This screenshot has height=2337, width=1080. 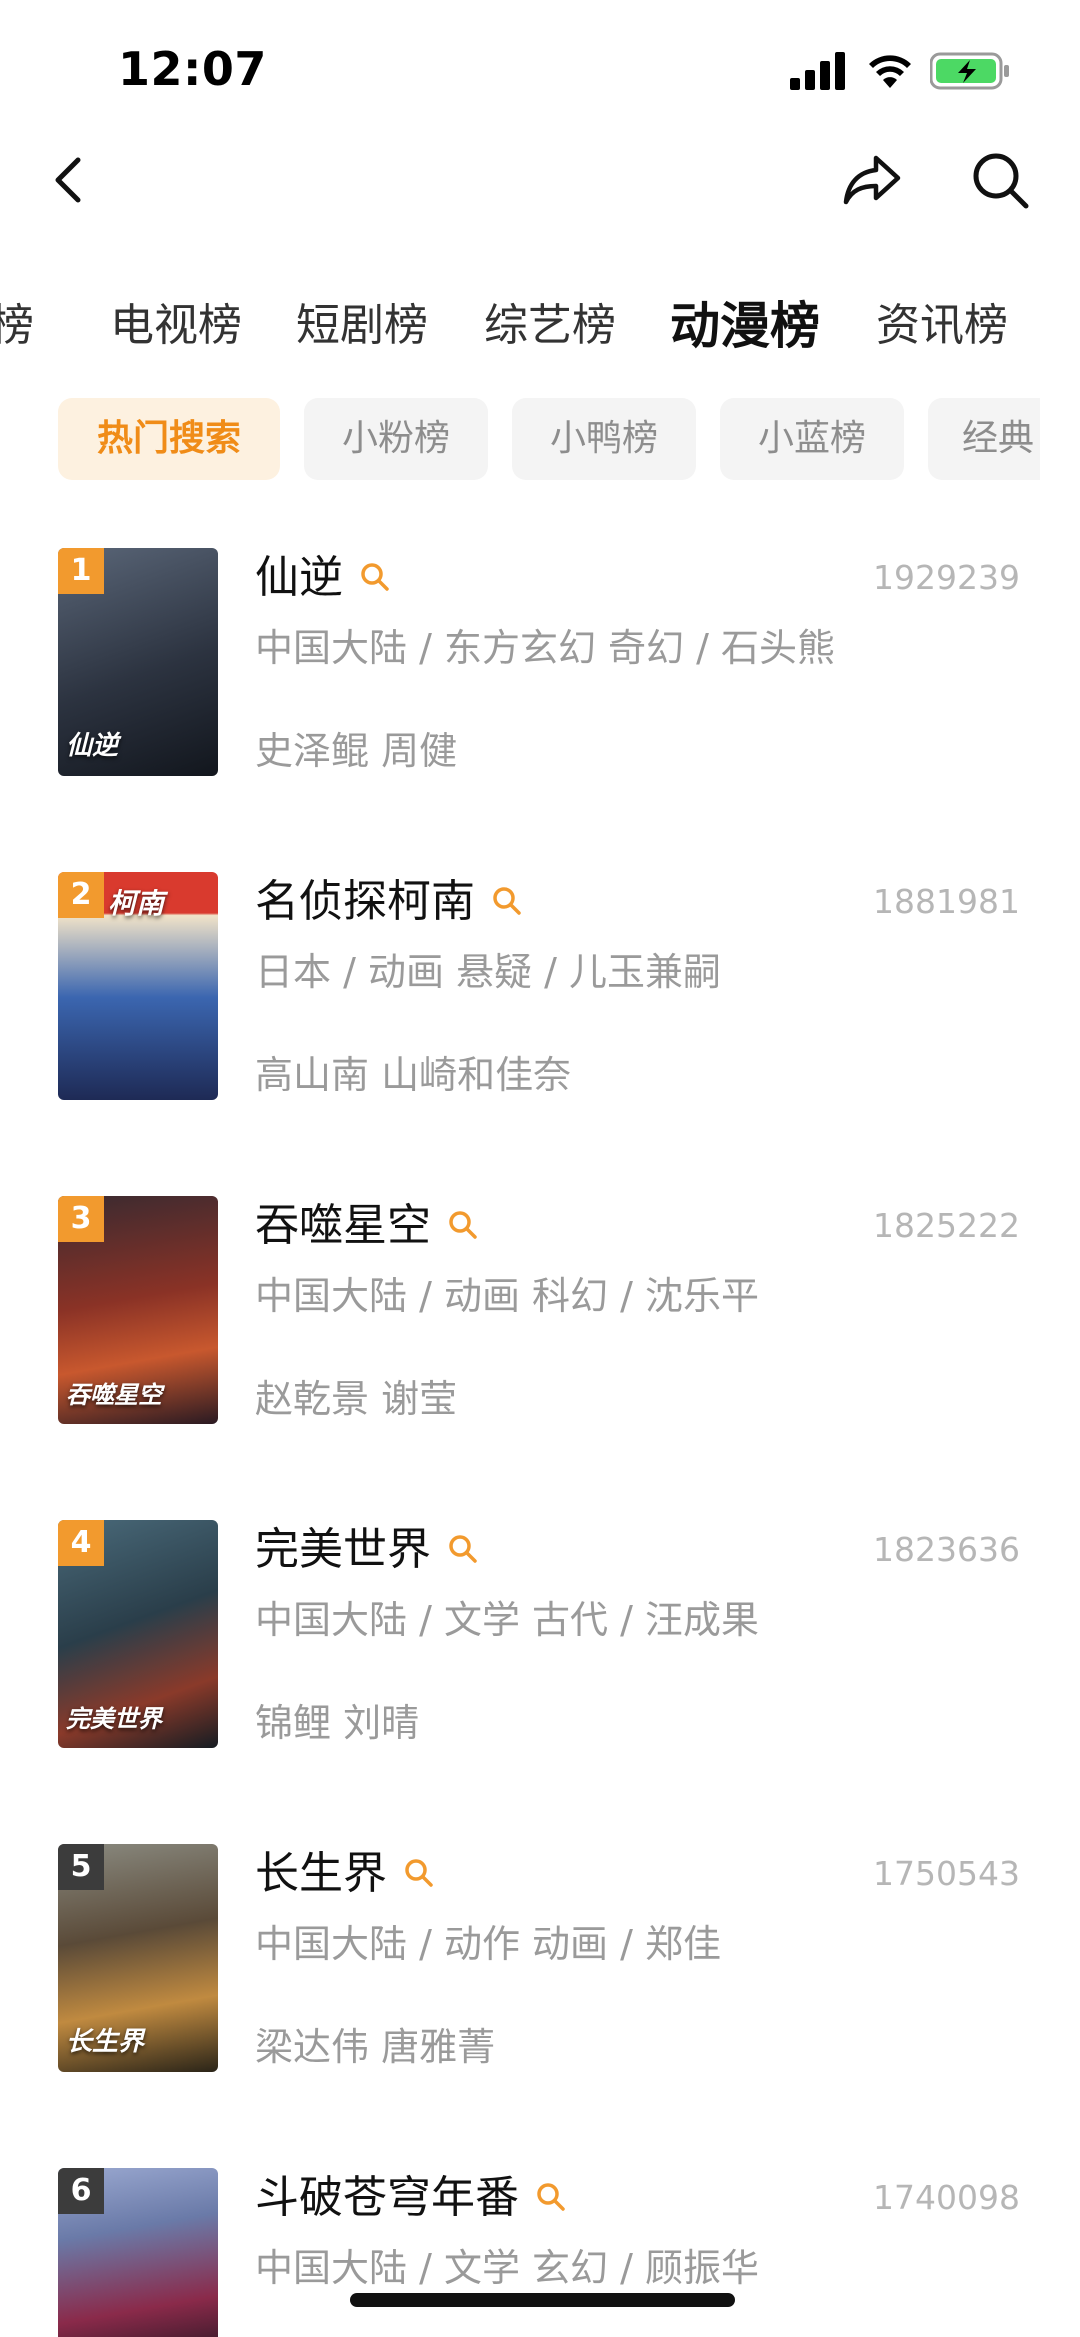 I want to click on search-count: 1825222, so click(x=946, y=1225).